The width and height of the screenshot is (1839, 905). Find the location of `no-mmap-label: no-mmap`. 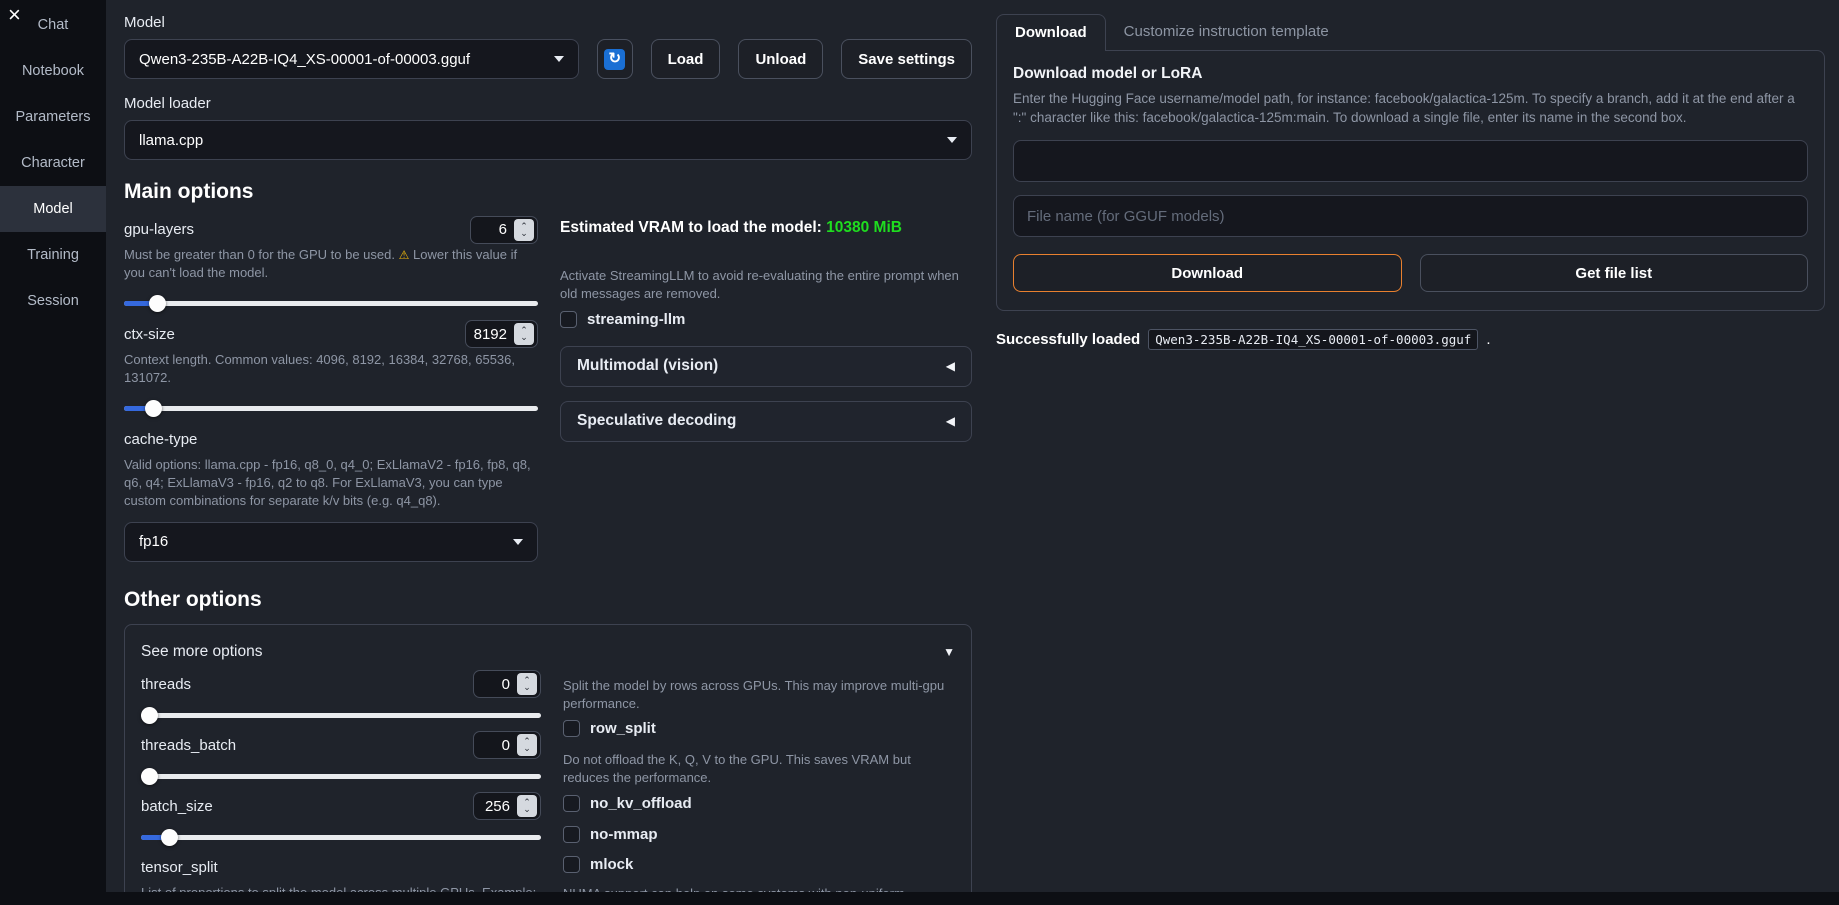

no-mmap-label: no-mmap is located at coordinates (624, 835).